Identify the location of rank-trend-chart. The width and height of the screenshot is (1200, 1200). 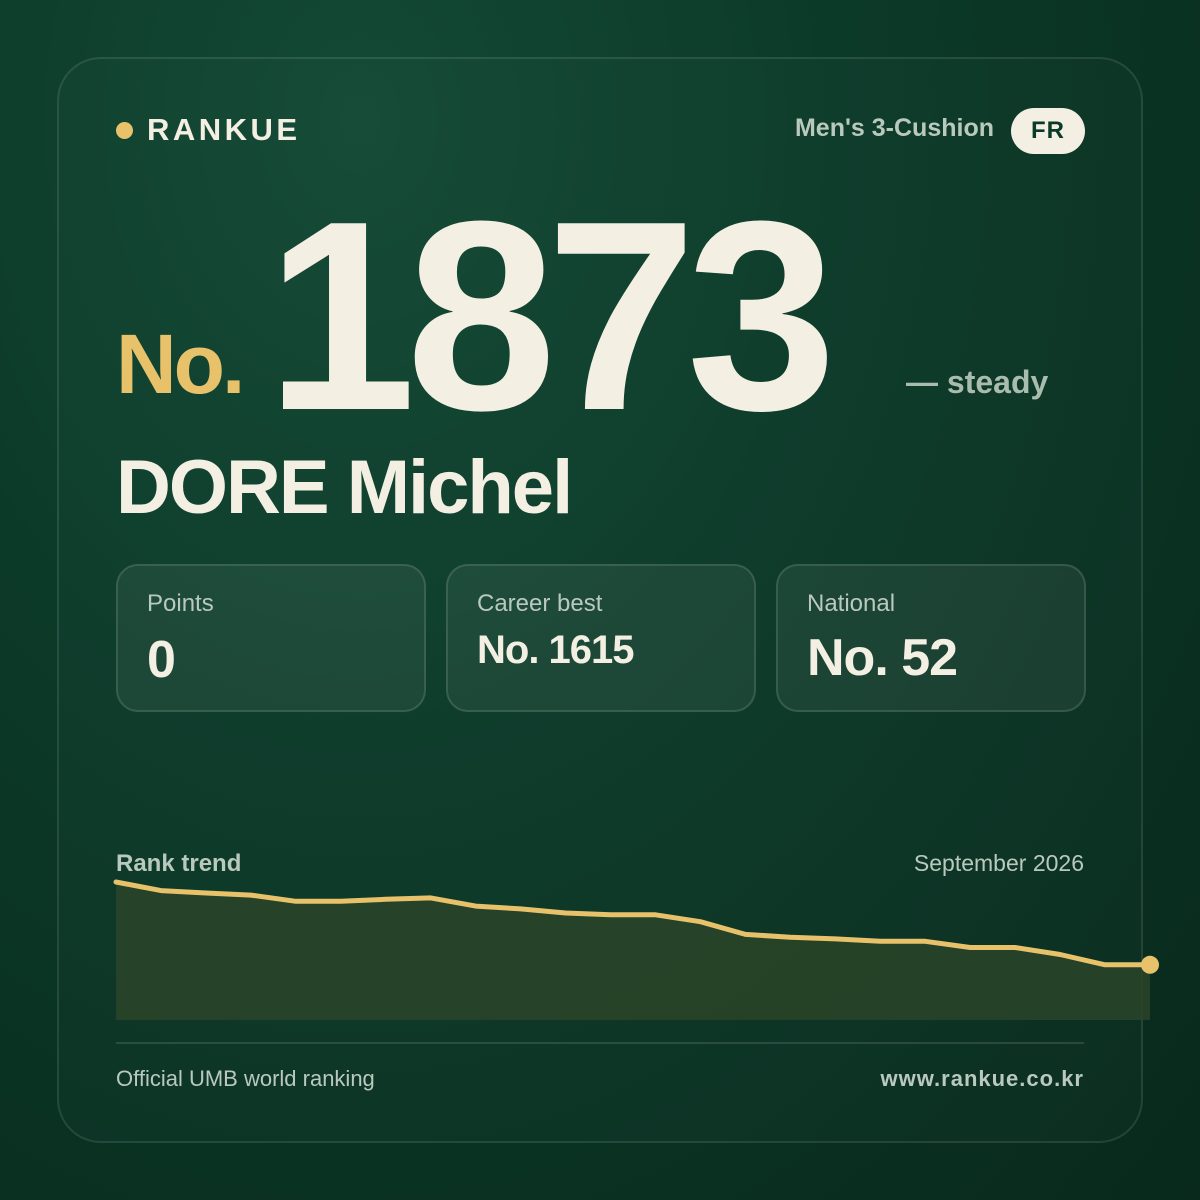
(636, 949).